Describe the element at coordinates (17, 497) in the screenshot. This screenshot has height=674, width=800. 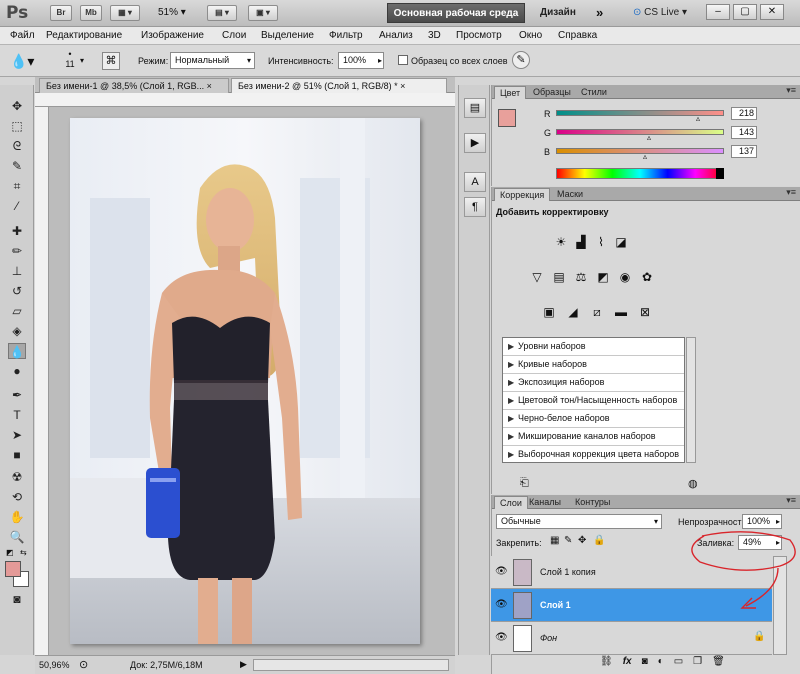
I see `3d-orbit-tool-icon: ⟲` at that location.